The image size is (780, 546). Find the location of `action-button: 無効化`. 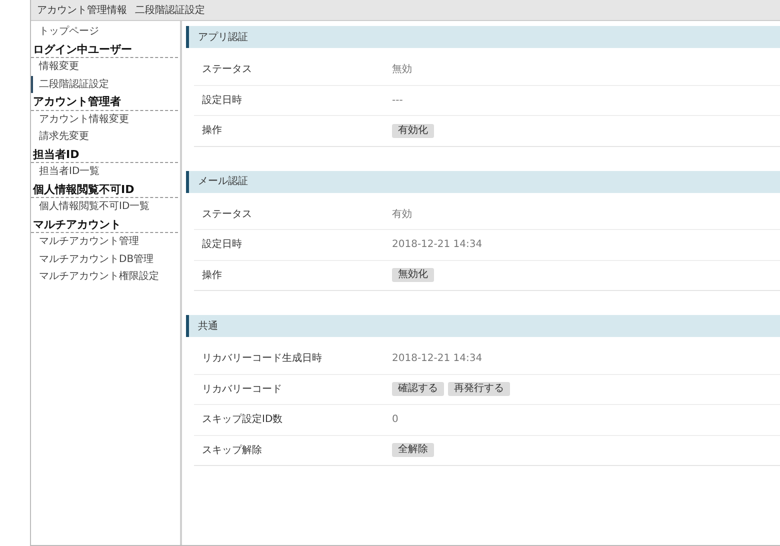

action-button: 無効化 is located at coordinates (413, 275).